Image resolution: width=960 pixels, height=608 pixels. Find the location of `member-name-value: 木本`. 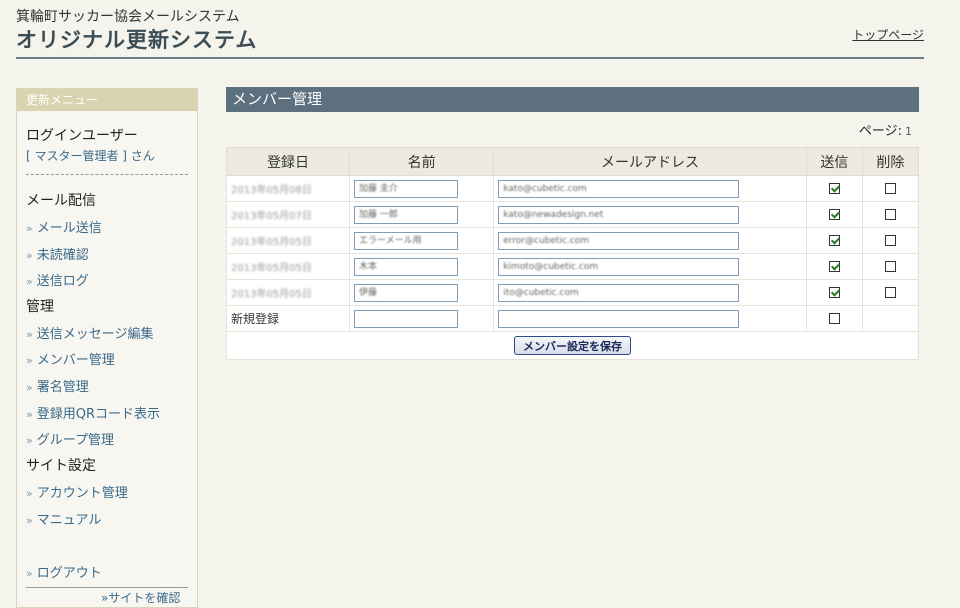

member-name-value: 木本 is located at coordinates (367, 266).